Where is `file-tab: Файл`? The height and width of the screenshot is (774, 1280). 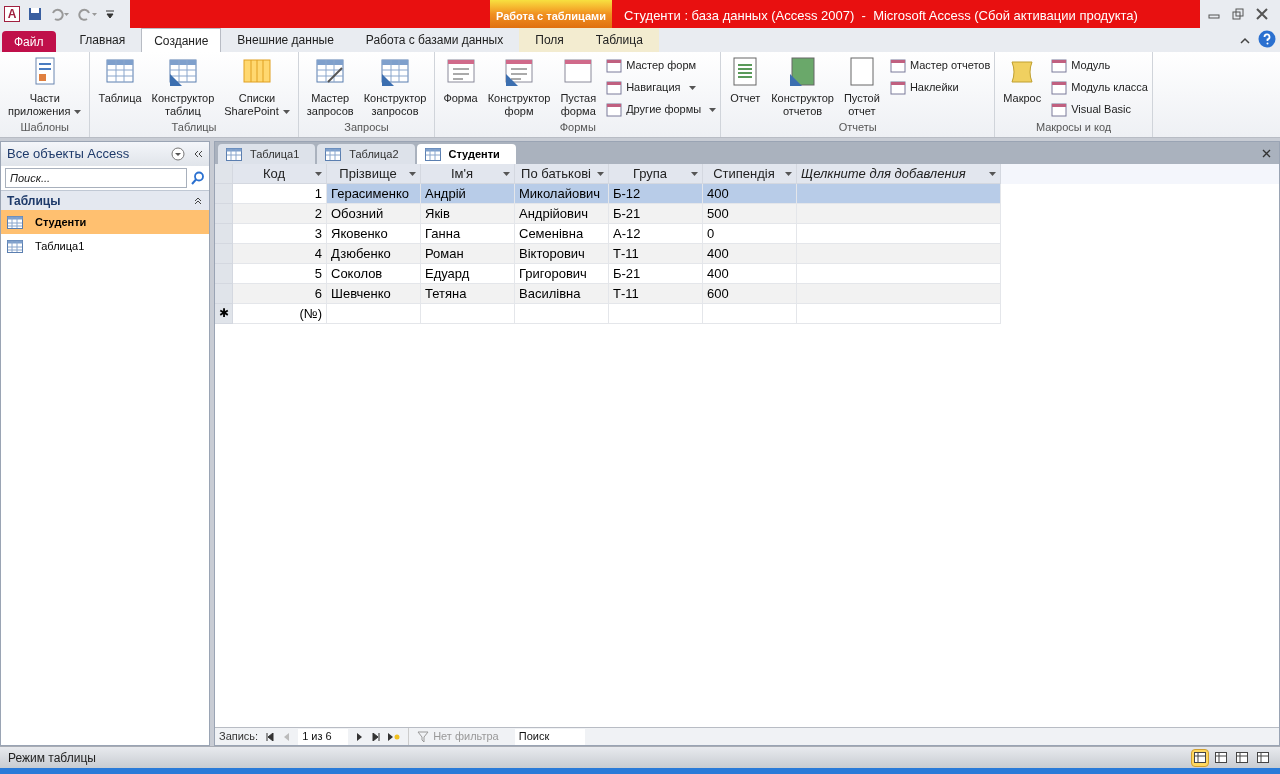
file-tab: Файл is located at coordinates (29, 41).